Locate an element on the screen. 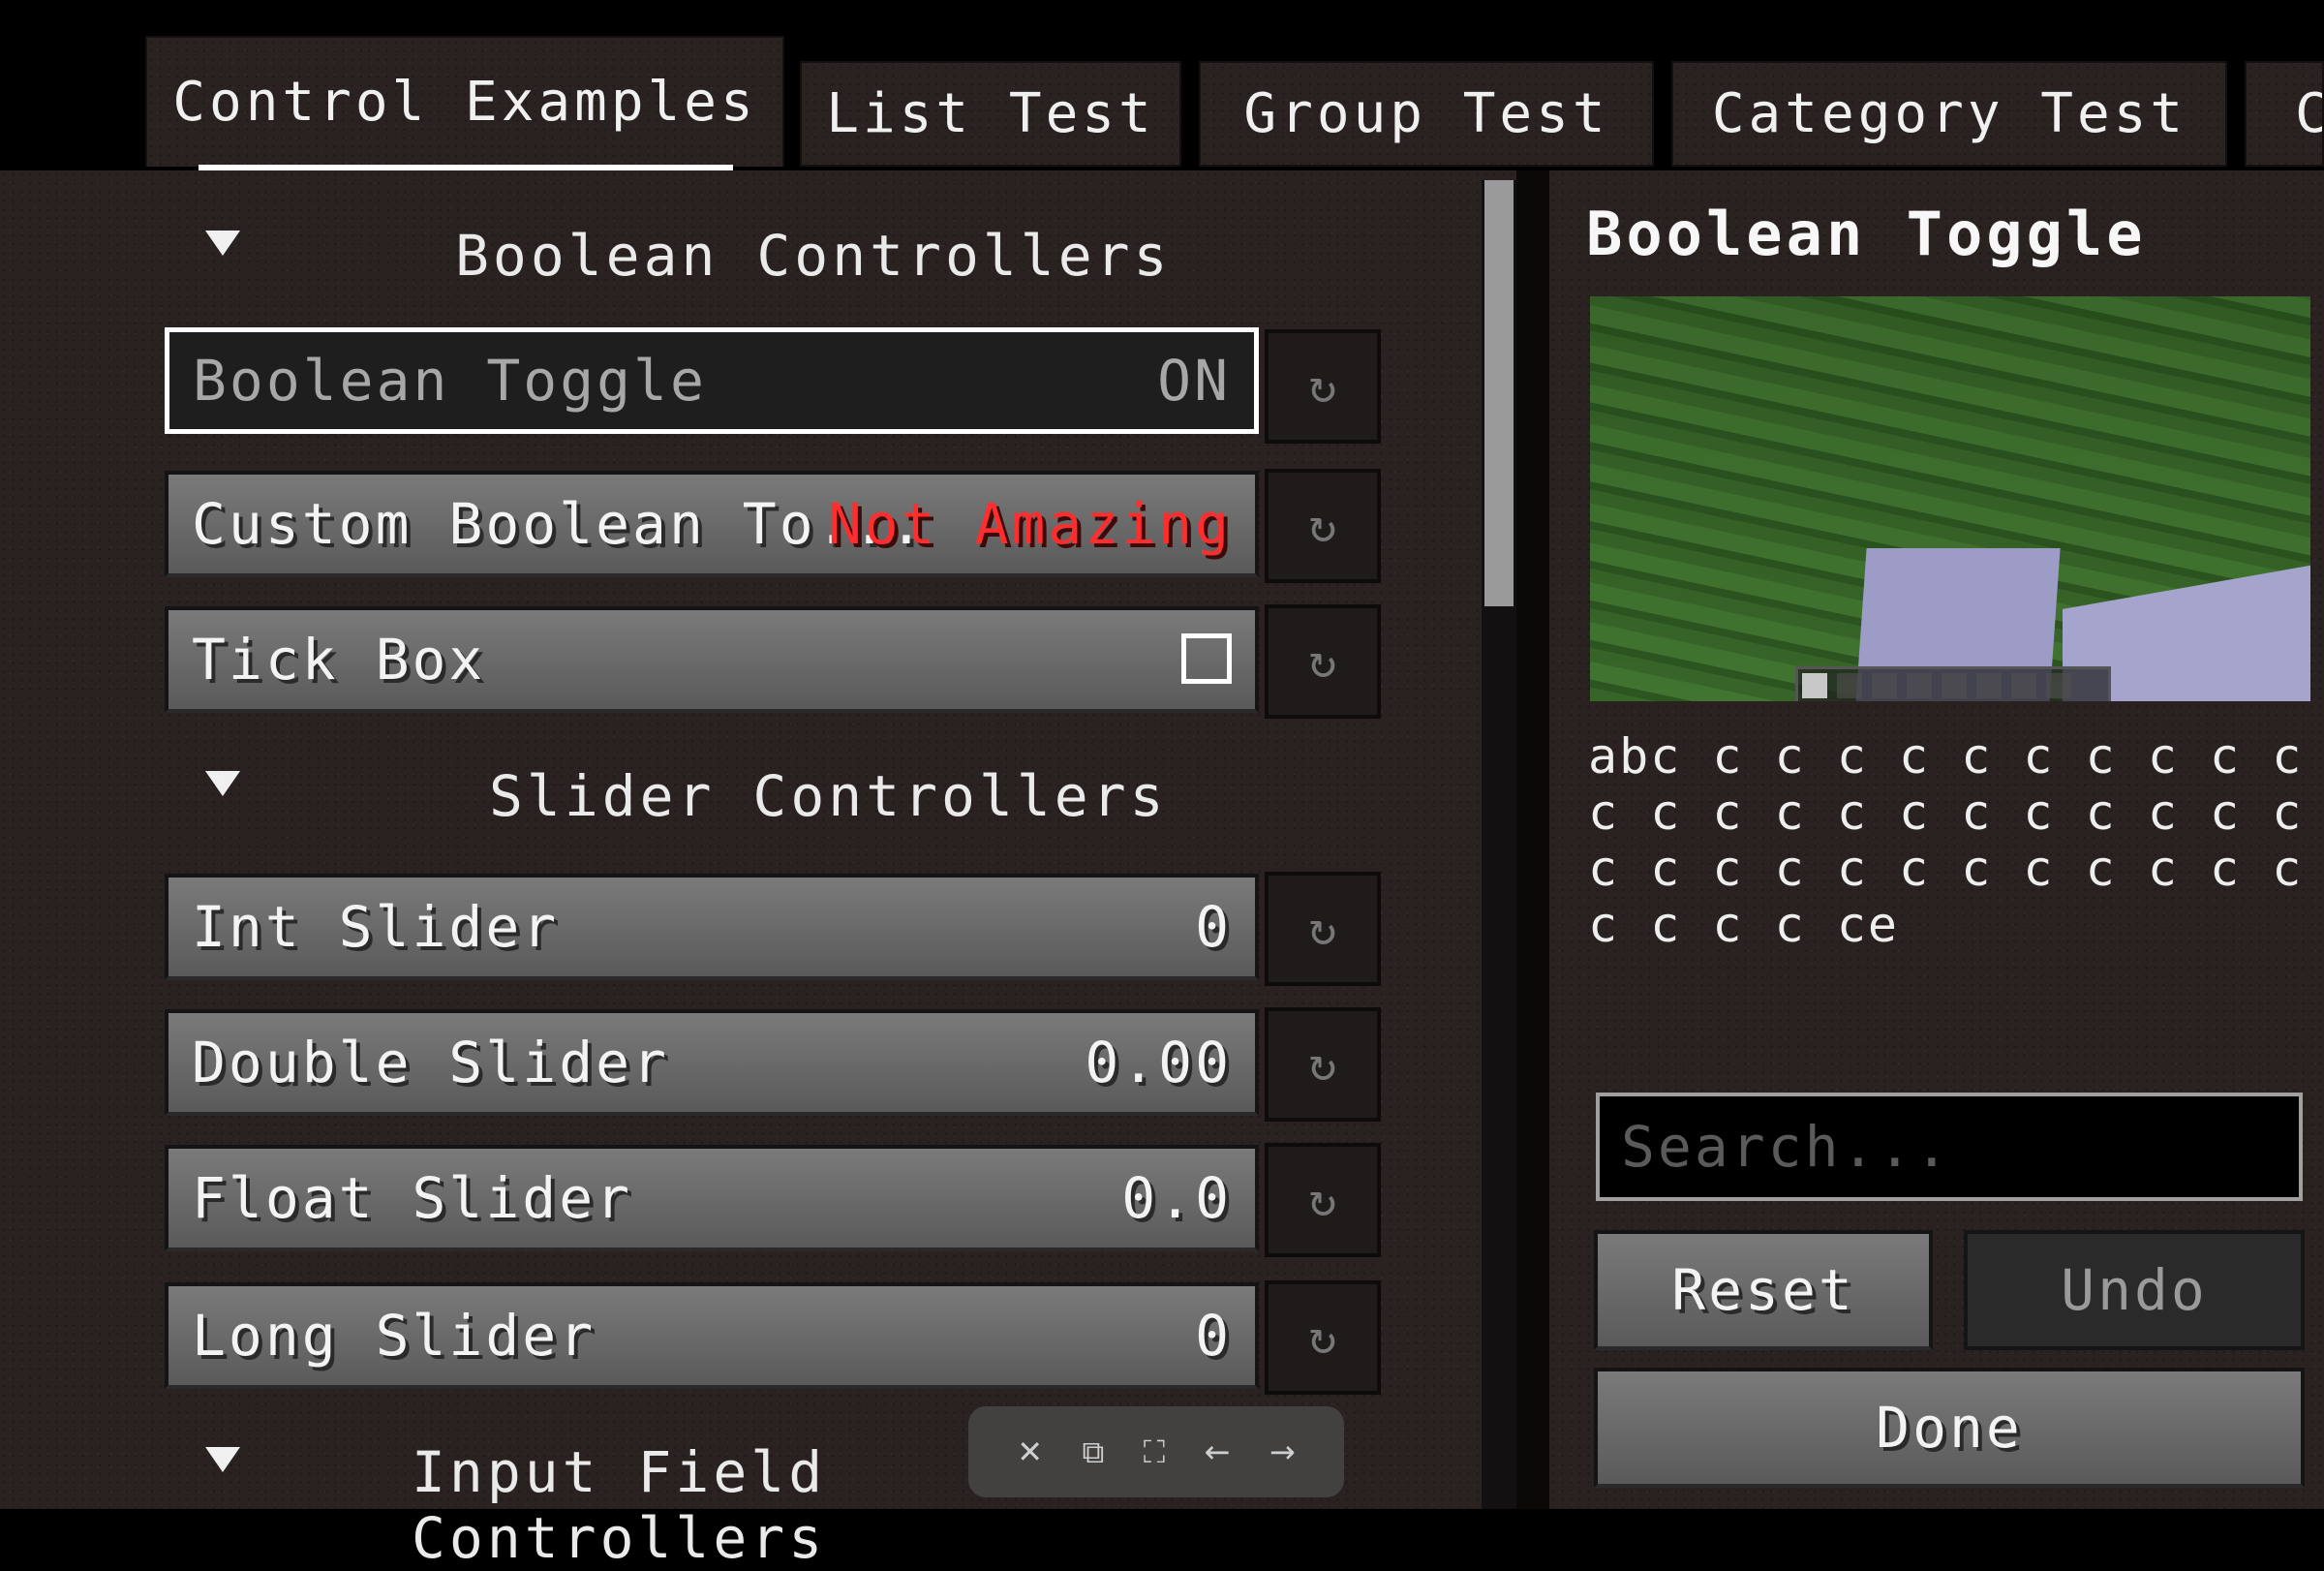 This screenshot has height=1571, width=2324. arrow-left-icon: ← is located at coordinates (1218, 1451).